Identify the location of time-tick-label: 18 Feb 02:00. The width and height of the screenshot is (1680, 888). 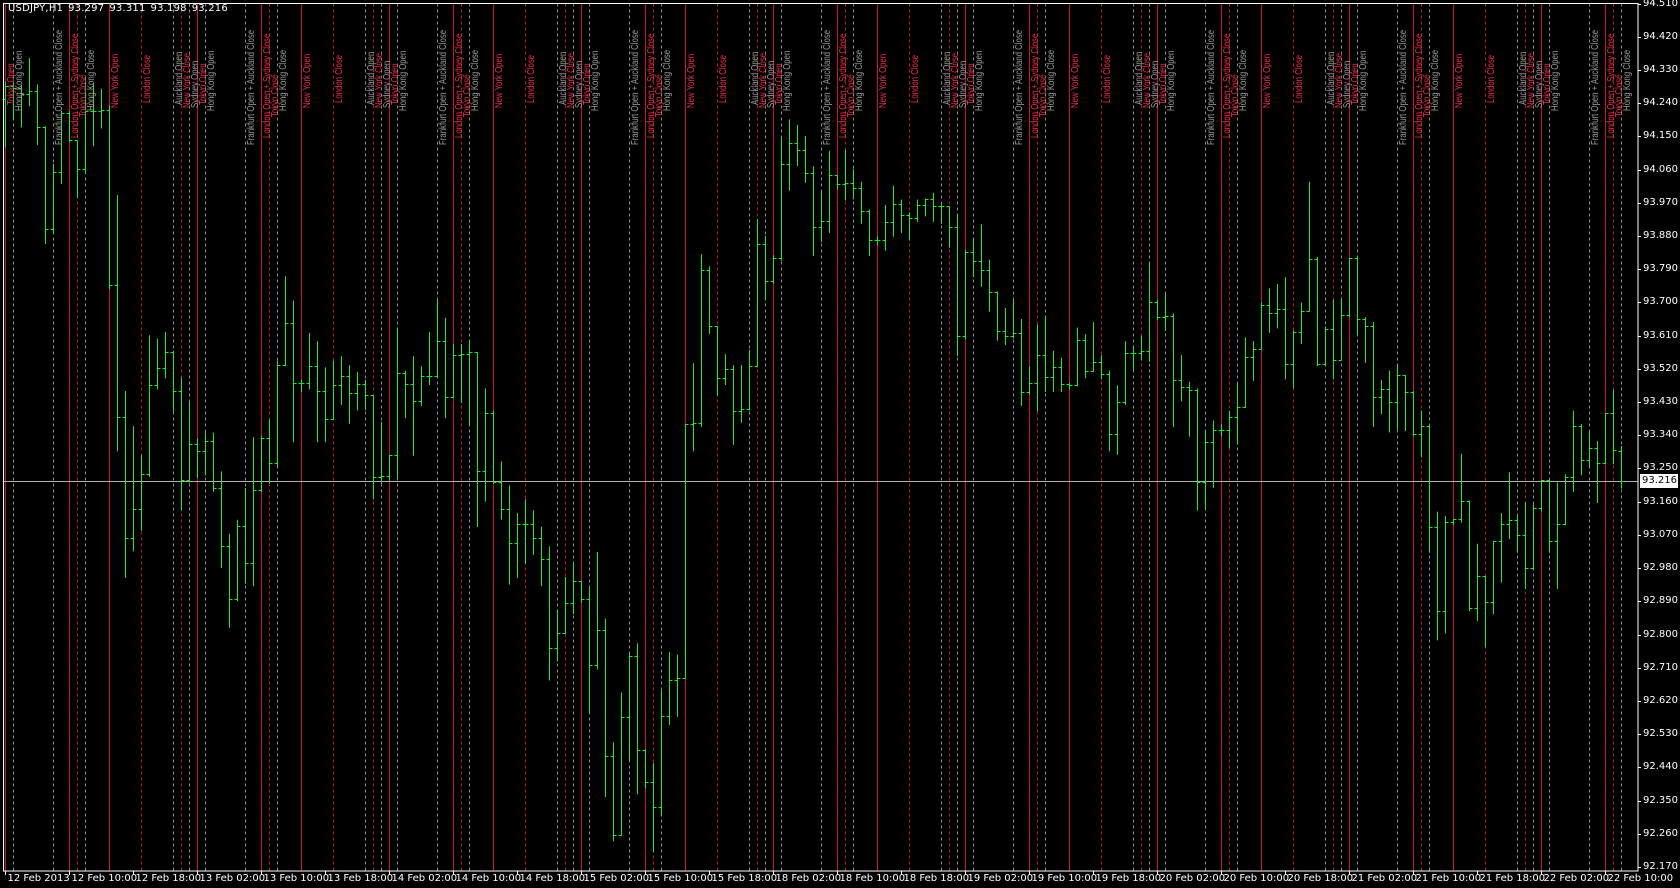
(808, 878).